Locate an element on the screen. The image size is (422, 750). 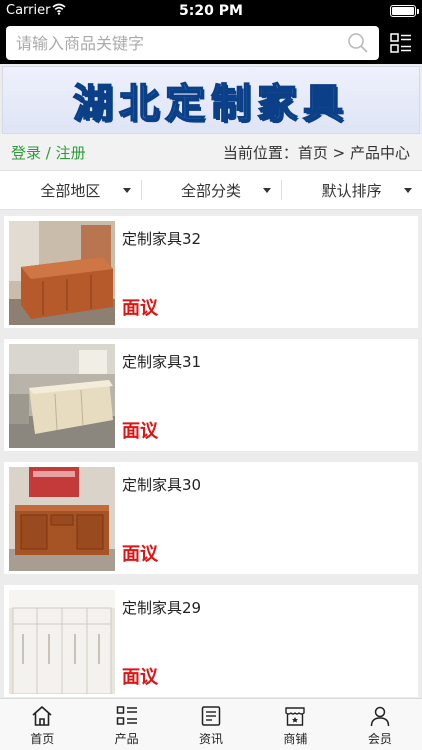
member-icon is located at coordinates (380, 716).